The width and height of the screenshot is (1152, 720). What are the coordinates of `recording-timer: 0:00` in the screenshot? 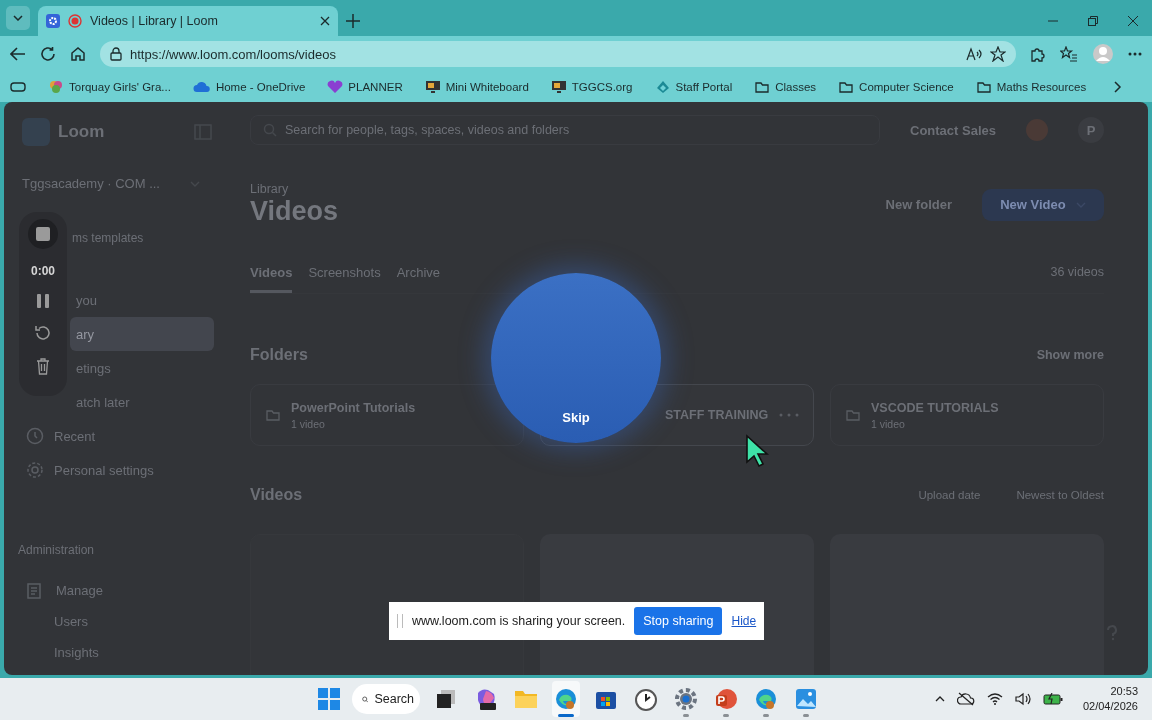 It's located at (43, 271).